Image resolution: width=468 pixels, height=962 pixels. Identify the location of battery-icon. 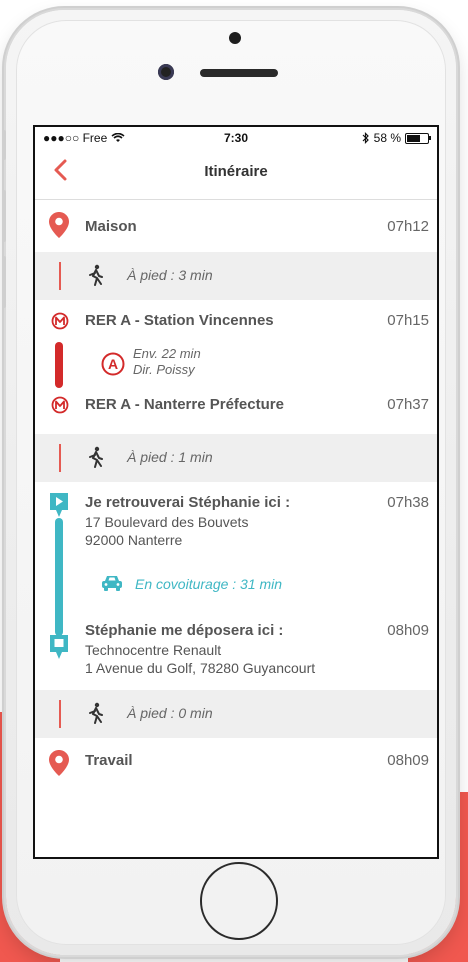
(418, 138).